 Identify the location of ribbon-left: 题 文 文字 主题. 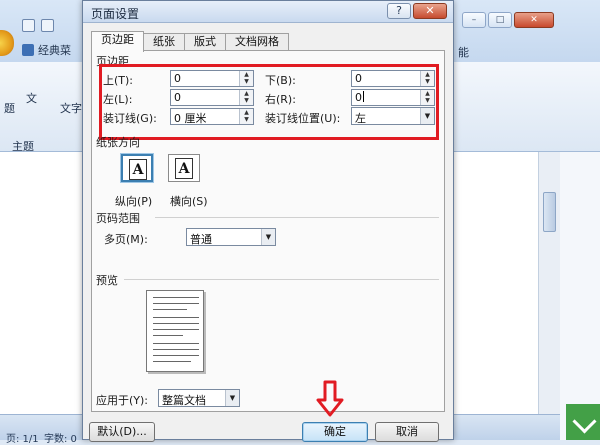
(41, 107).